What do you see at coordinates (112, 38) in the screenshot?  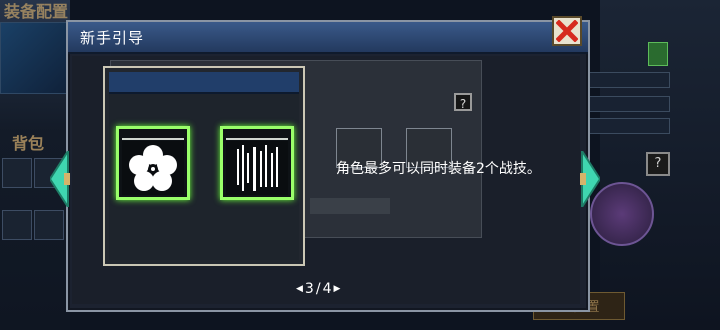 I see `dialog-title: 新手引导` at bounding box center [112, 38].